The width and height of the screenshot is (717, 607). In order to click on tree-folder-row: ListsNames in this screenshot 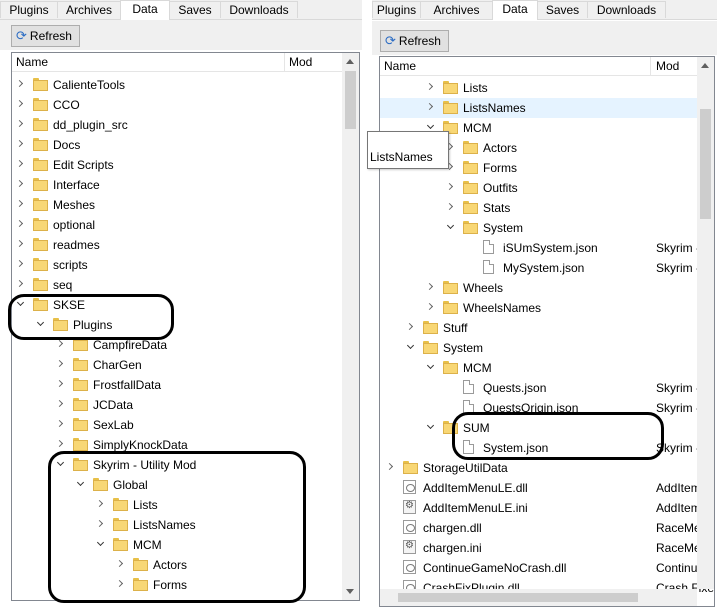, I will do `click(547, 108)`.